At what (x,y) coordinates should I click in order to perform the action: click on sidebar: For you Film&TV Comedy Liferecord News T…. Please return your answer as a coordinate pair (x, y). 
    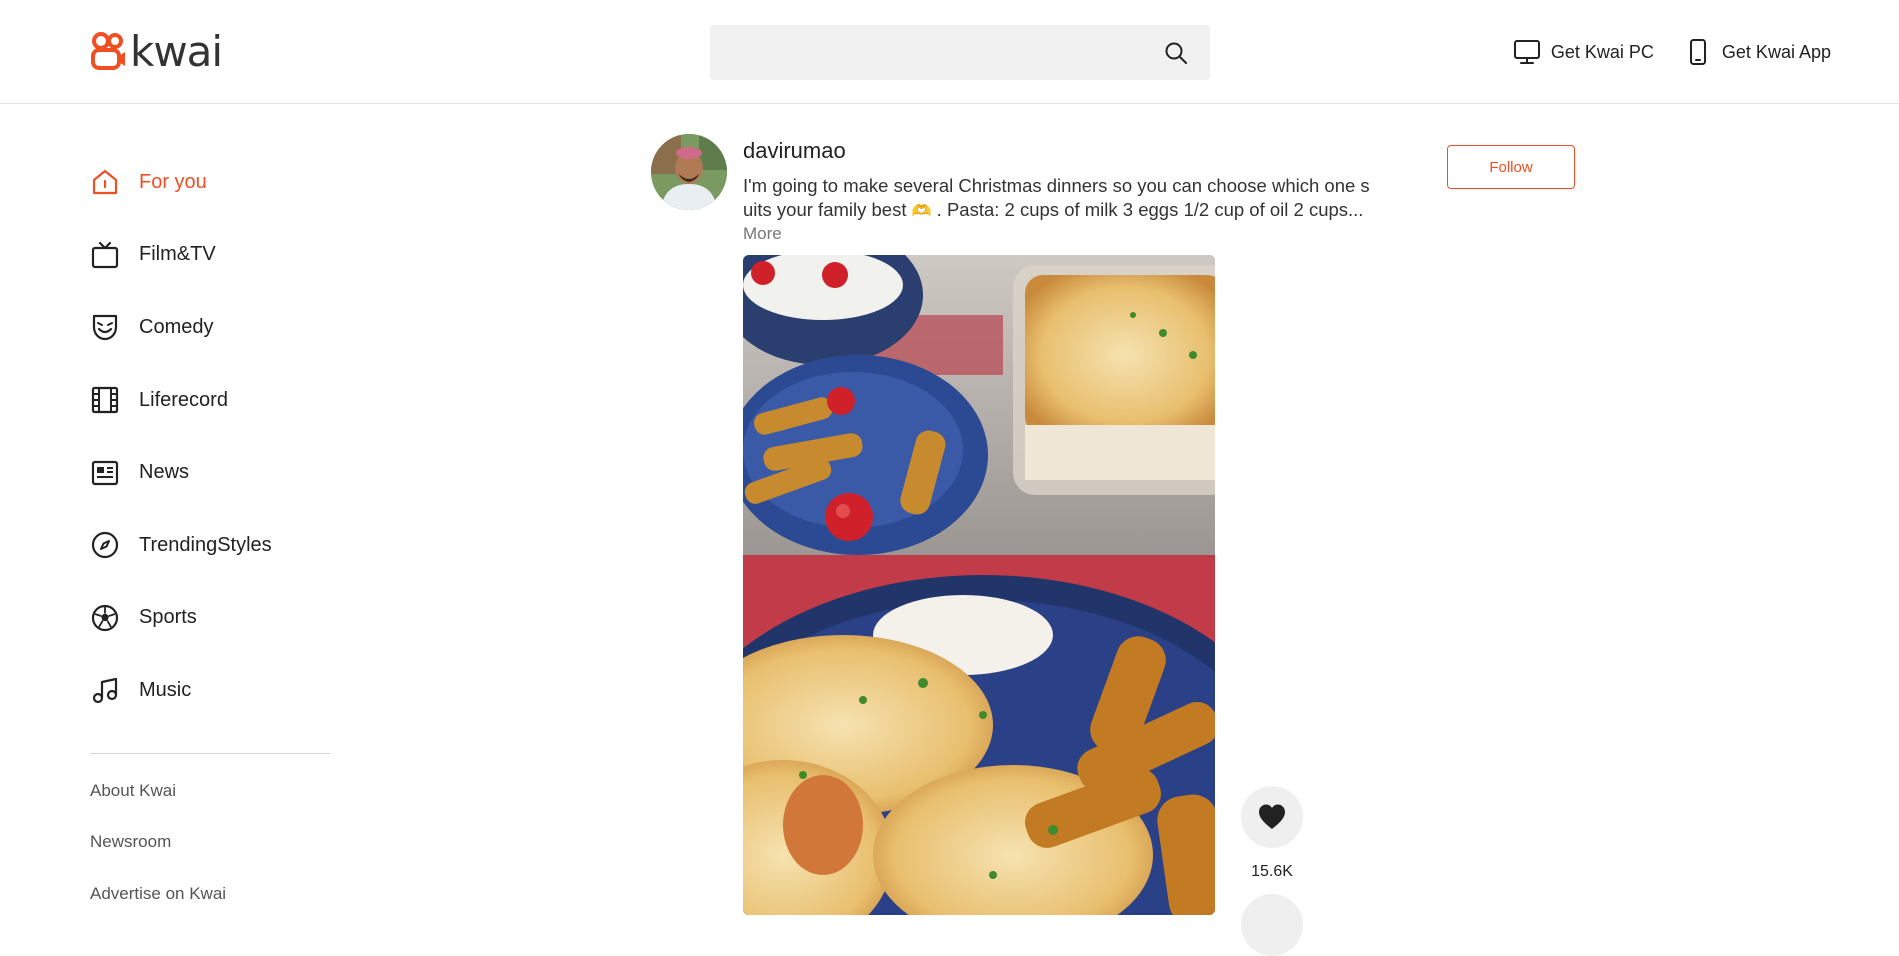
    Looking at the image, I should click on (210, 537).